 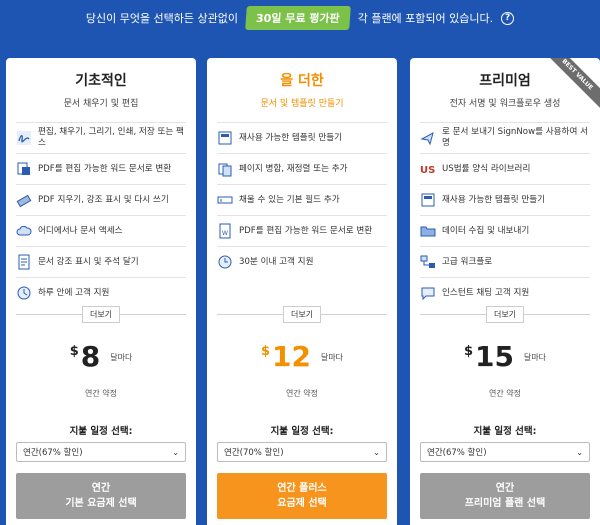 What do you see at coordinates (24, 262) in the screenshot?
I see `document-icon` at bounding box center [24, 262].